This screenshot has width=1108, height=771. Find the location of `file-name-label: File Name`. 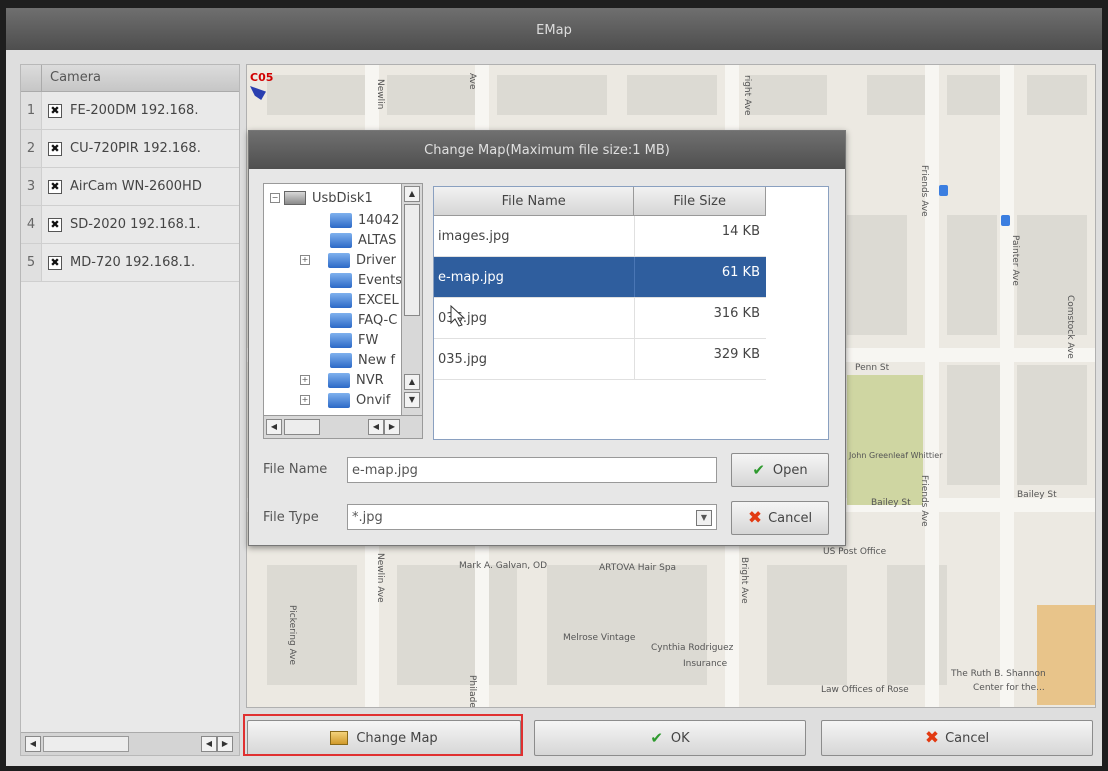

file-name-label: File Name is located at coordinates (295, 469).